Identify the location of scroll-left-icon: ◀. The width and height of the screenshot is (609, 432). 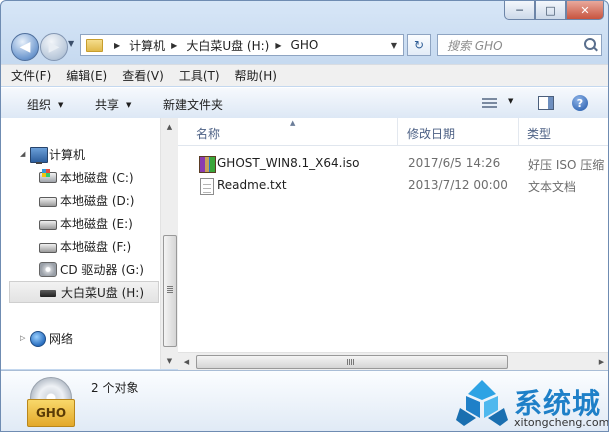
(186, 361).